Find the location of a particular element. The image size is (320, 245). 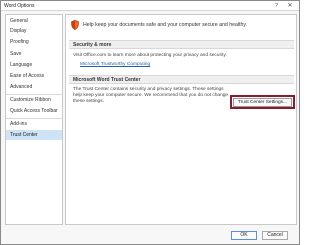

sidebar-item-language: Language is located at coordinates (34, 65).